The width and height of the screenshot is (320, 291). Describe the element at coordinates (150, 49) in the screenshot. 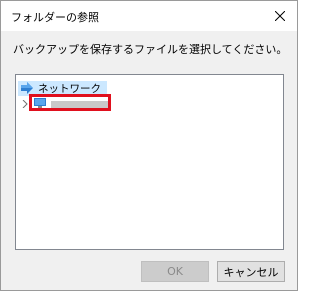

I see `instruction-text: バックアップを保存するファイルを選択してください。` at that location.